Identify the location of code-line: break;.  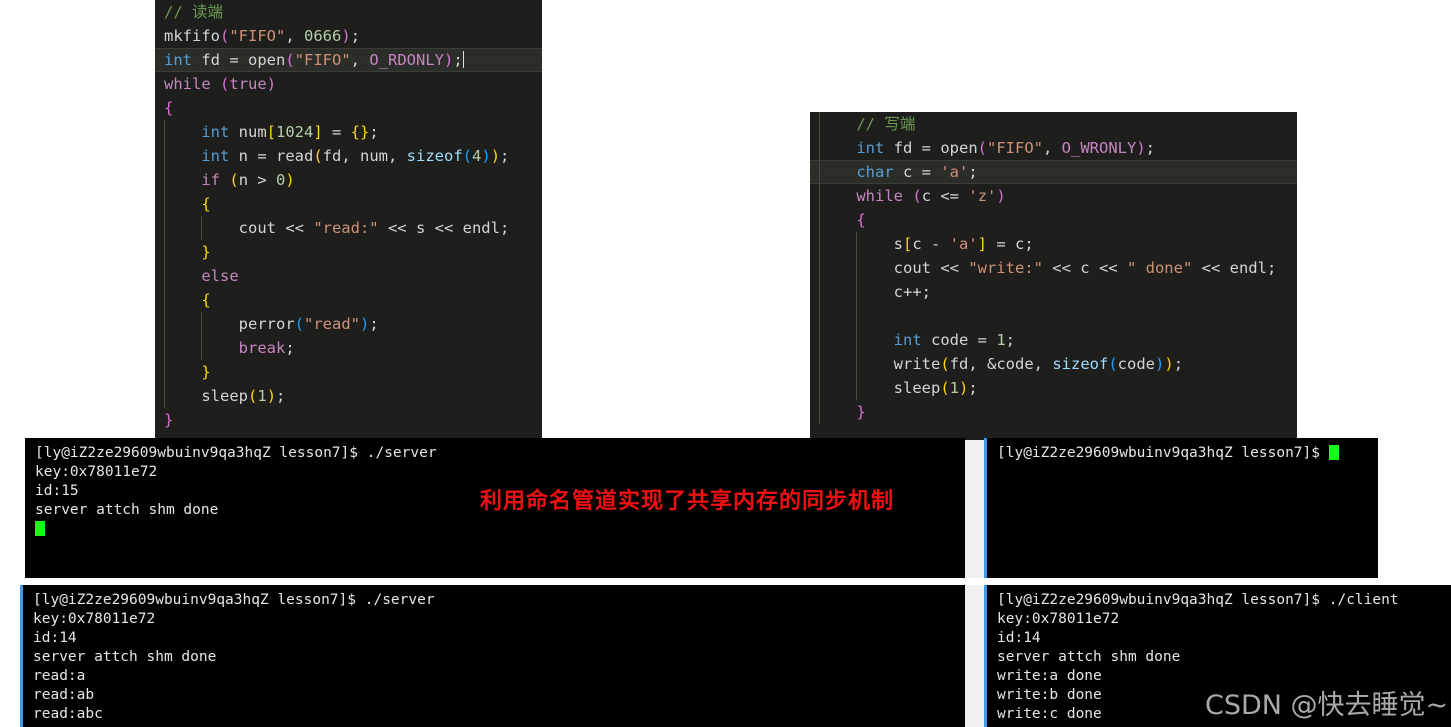
(348, 348).